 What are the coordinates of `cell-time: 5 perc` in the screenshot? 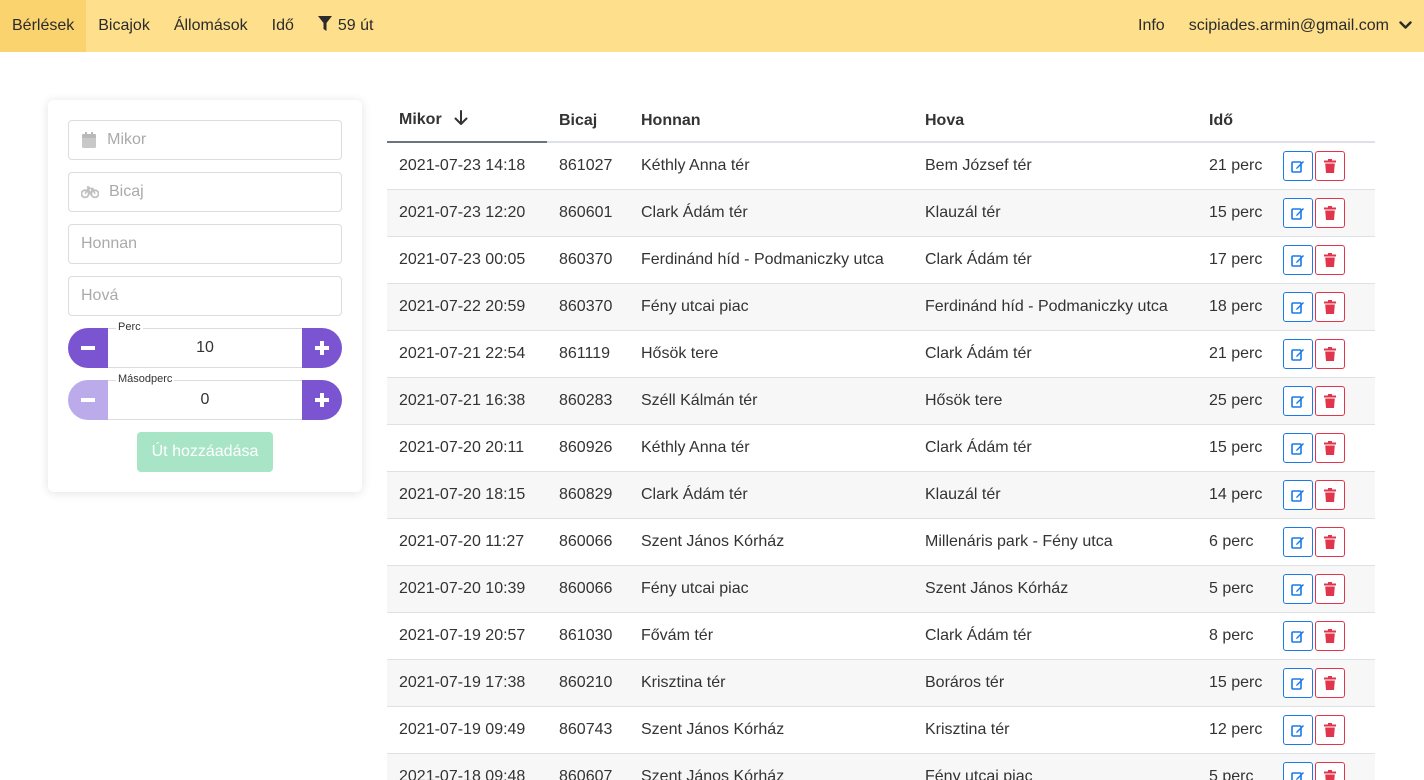 It's located at (1238, 766).